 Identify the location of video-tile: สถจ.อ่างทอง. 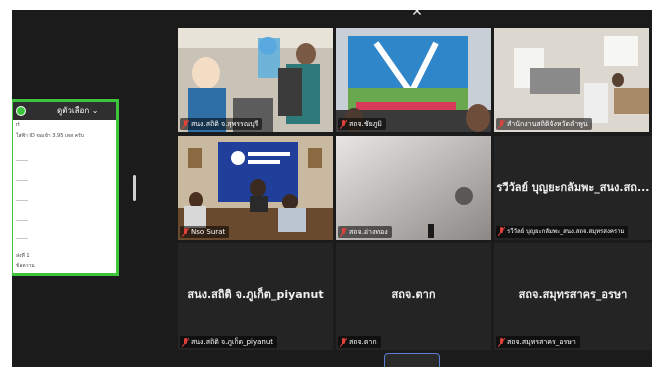
(413, 188).